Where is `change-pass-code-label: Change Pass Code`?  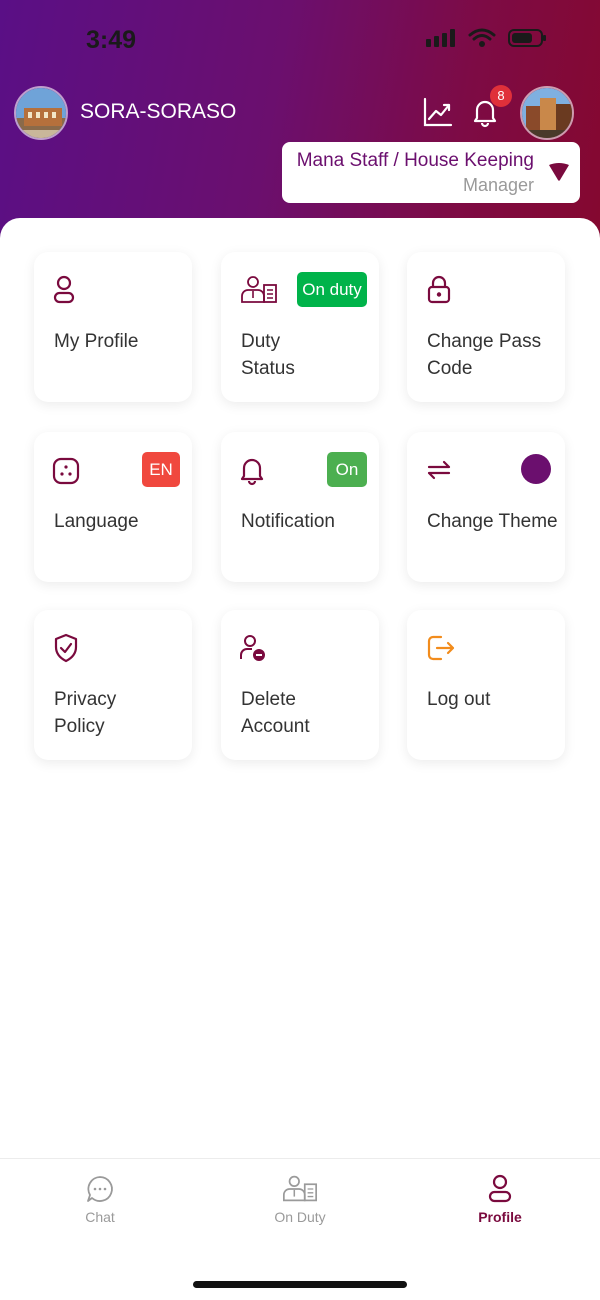 change-pass-code-label: Change Pass Code is located at coordinates (484, 355).